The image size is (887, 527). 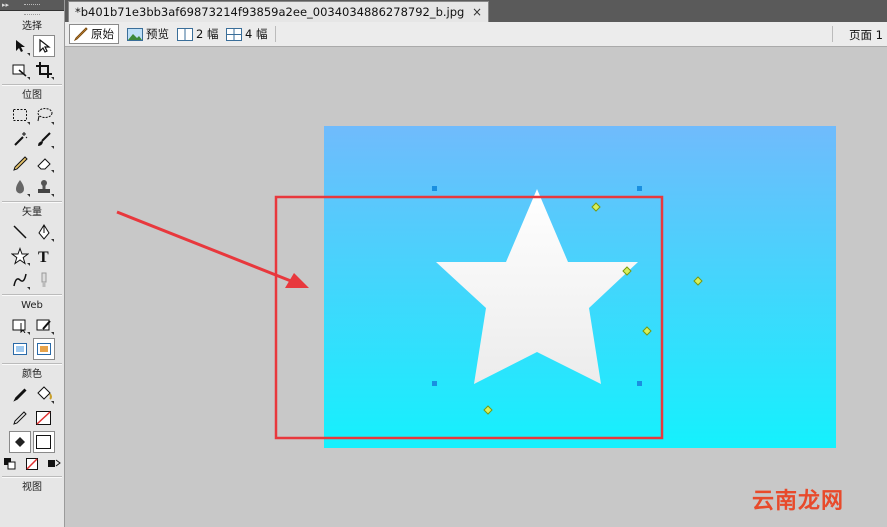 What do you see at coordinates (798, 501) in the screenshot?
I see `watermark-text: 云南龙网` at bounding box center [798, 501].